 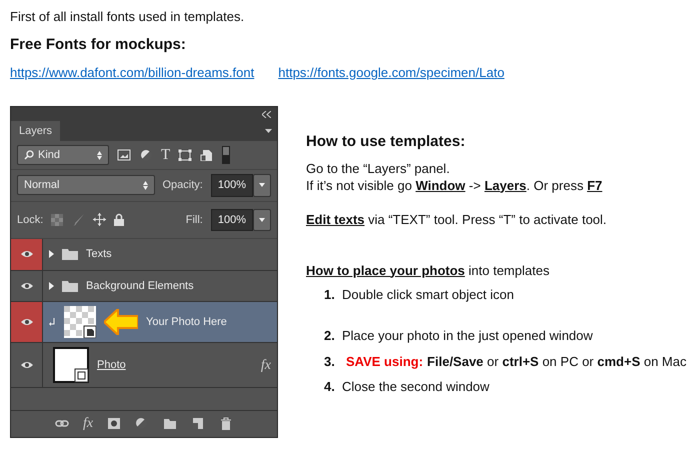 What do you see at coordinates (226, 424) in the screenshot?
I see `trash-icon` at bounding box center [226, 424].